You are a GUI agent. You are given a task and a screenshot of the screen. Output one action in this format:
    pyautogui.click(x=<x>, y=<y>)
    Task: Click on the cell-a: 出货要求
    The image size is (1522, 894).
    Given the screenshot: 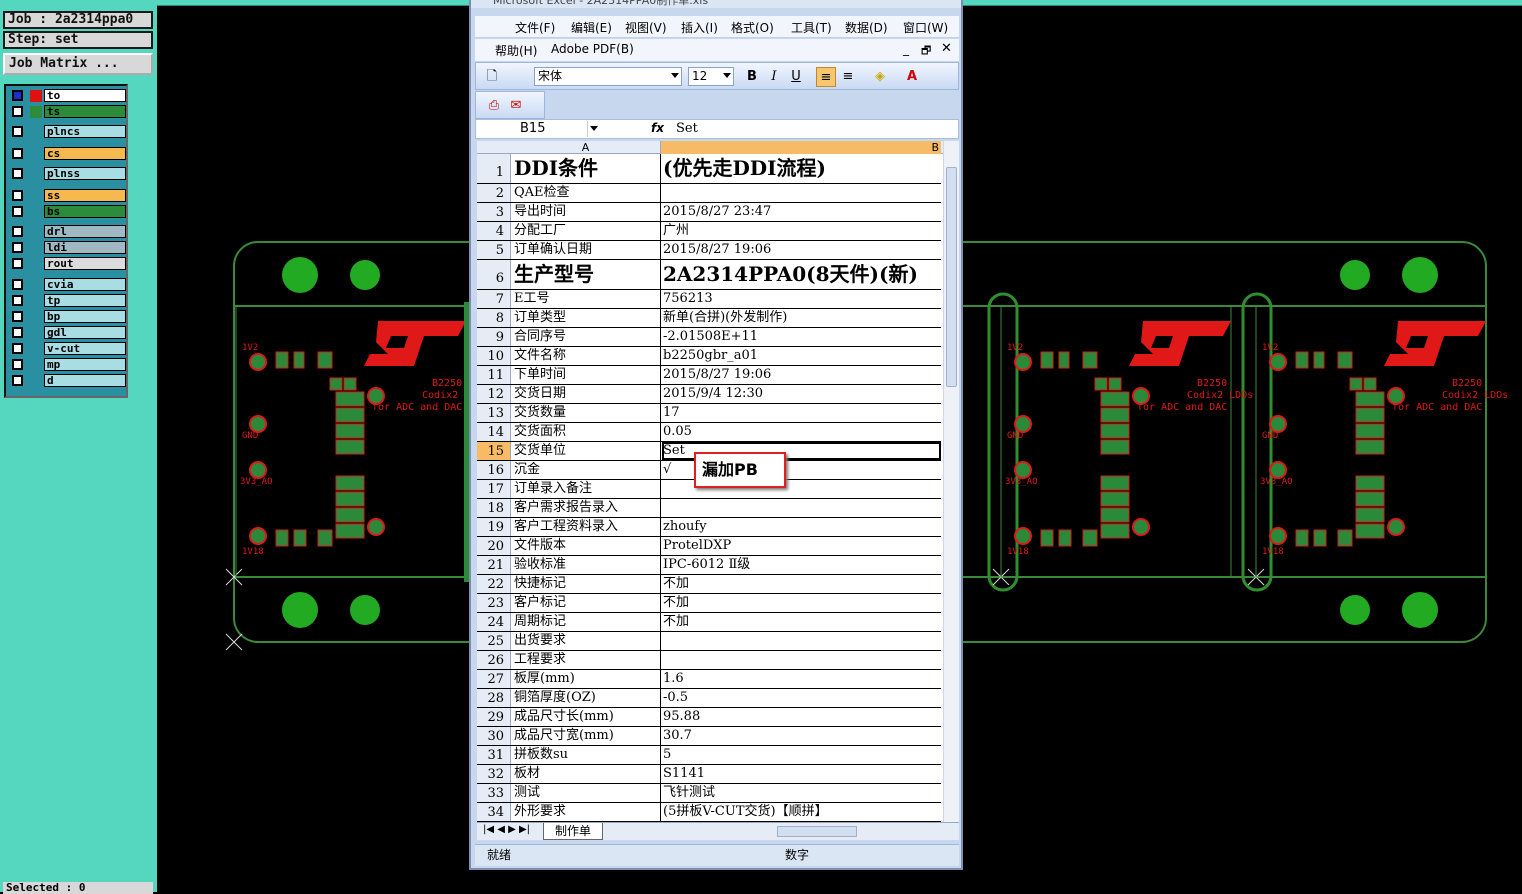 What is the action you would take?
    pyautogui.click(x=586, y=641)
    